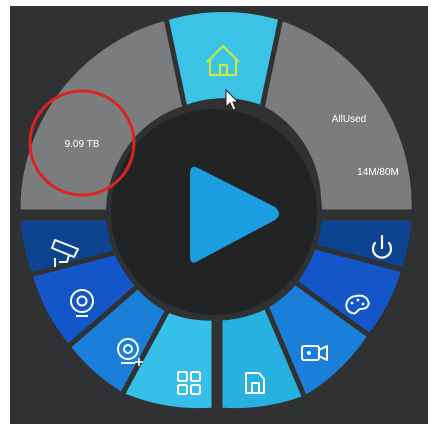  I want to click on storage-value: 14M/80M, so click(378, 172).